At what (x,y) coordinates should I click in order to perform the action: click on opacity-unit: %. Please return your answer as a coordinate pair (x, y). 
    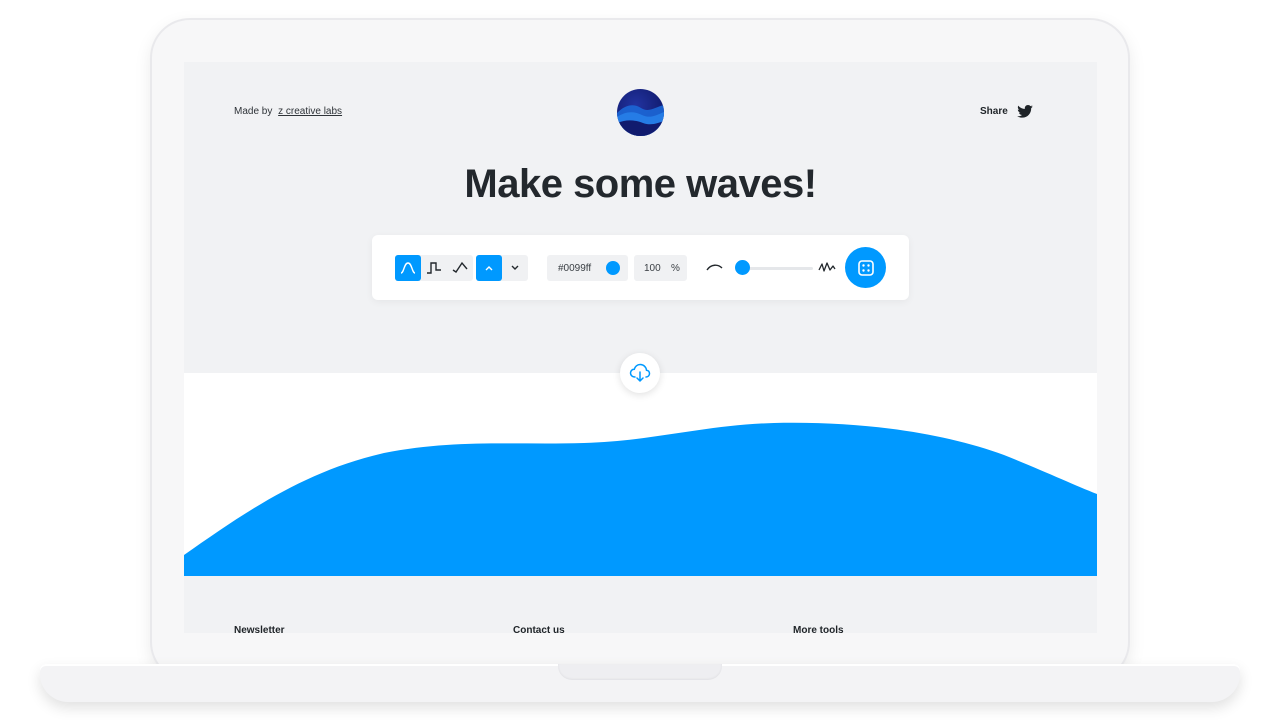
    Looking at the image, I should click on (675, 268).